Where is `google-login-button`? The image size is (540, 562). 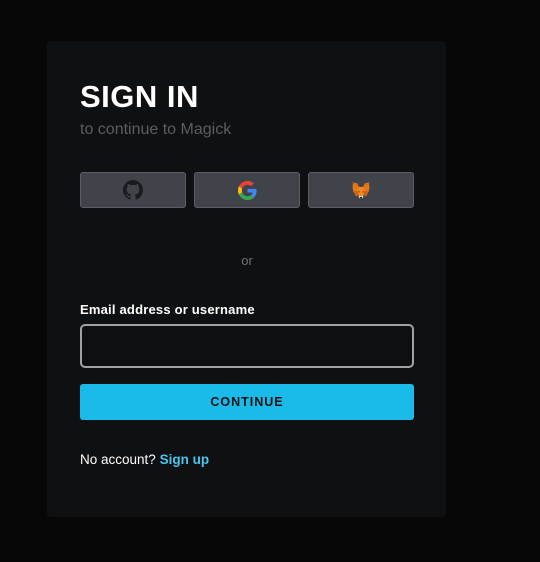 google-login-button is located at coordinates (247, 190).